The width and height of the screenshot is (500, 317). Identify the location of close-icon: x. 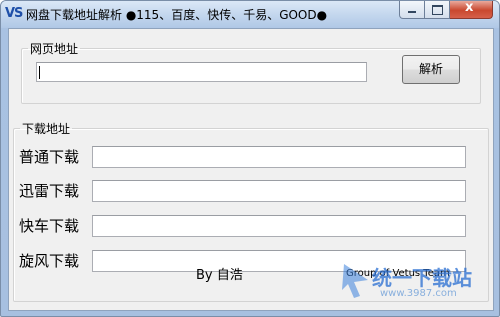
(469, 7).